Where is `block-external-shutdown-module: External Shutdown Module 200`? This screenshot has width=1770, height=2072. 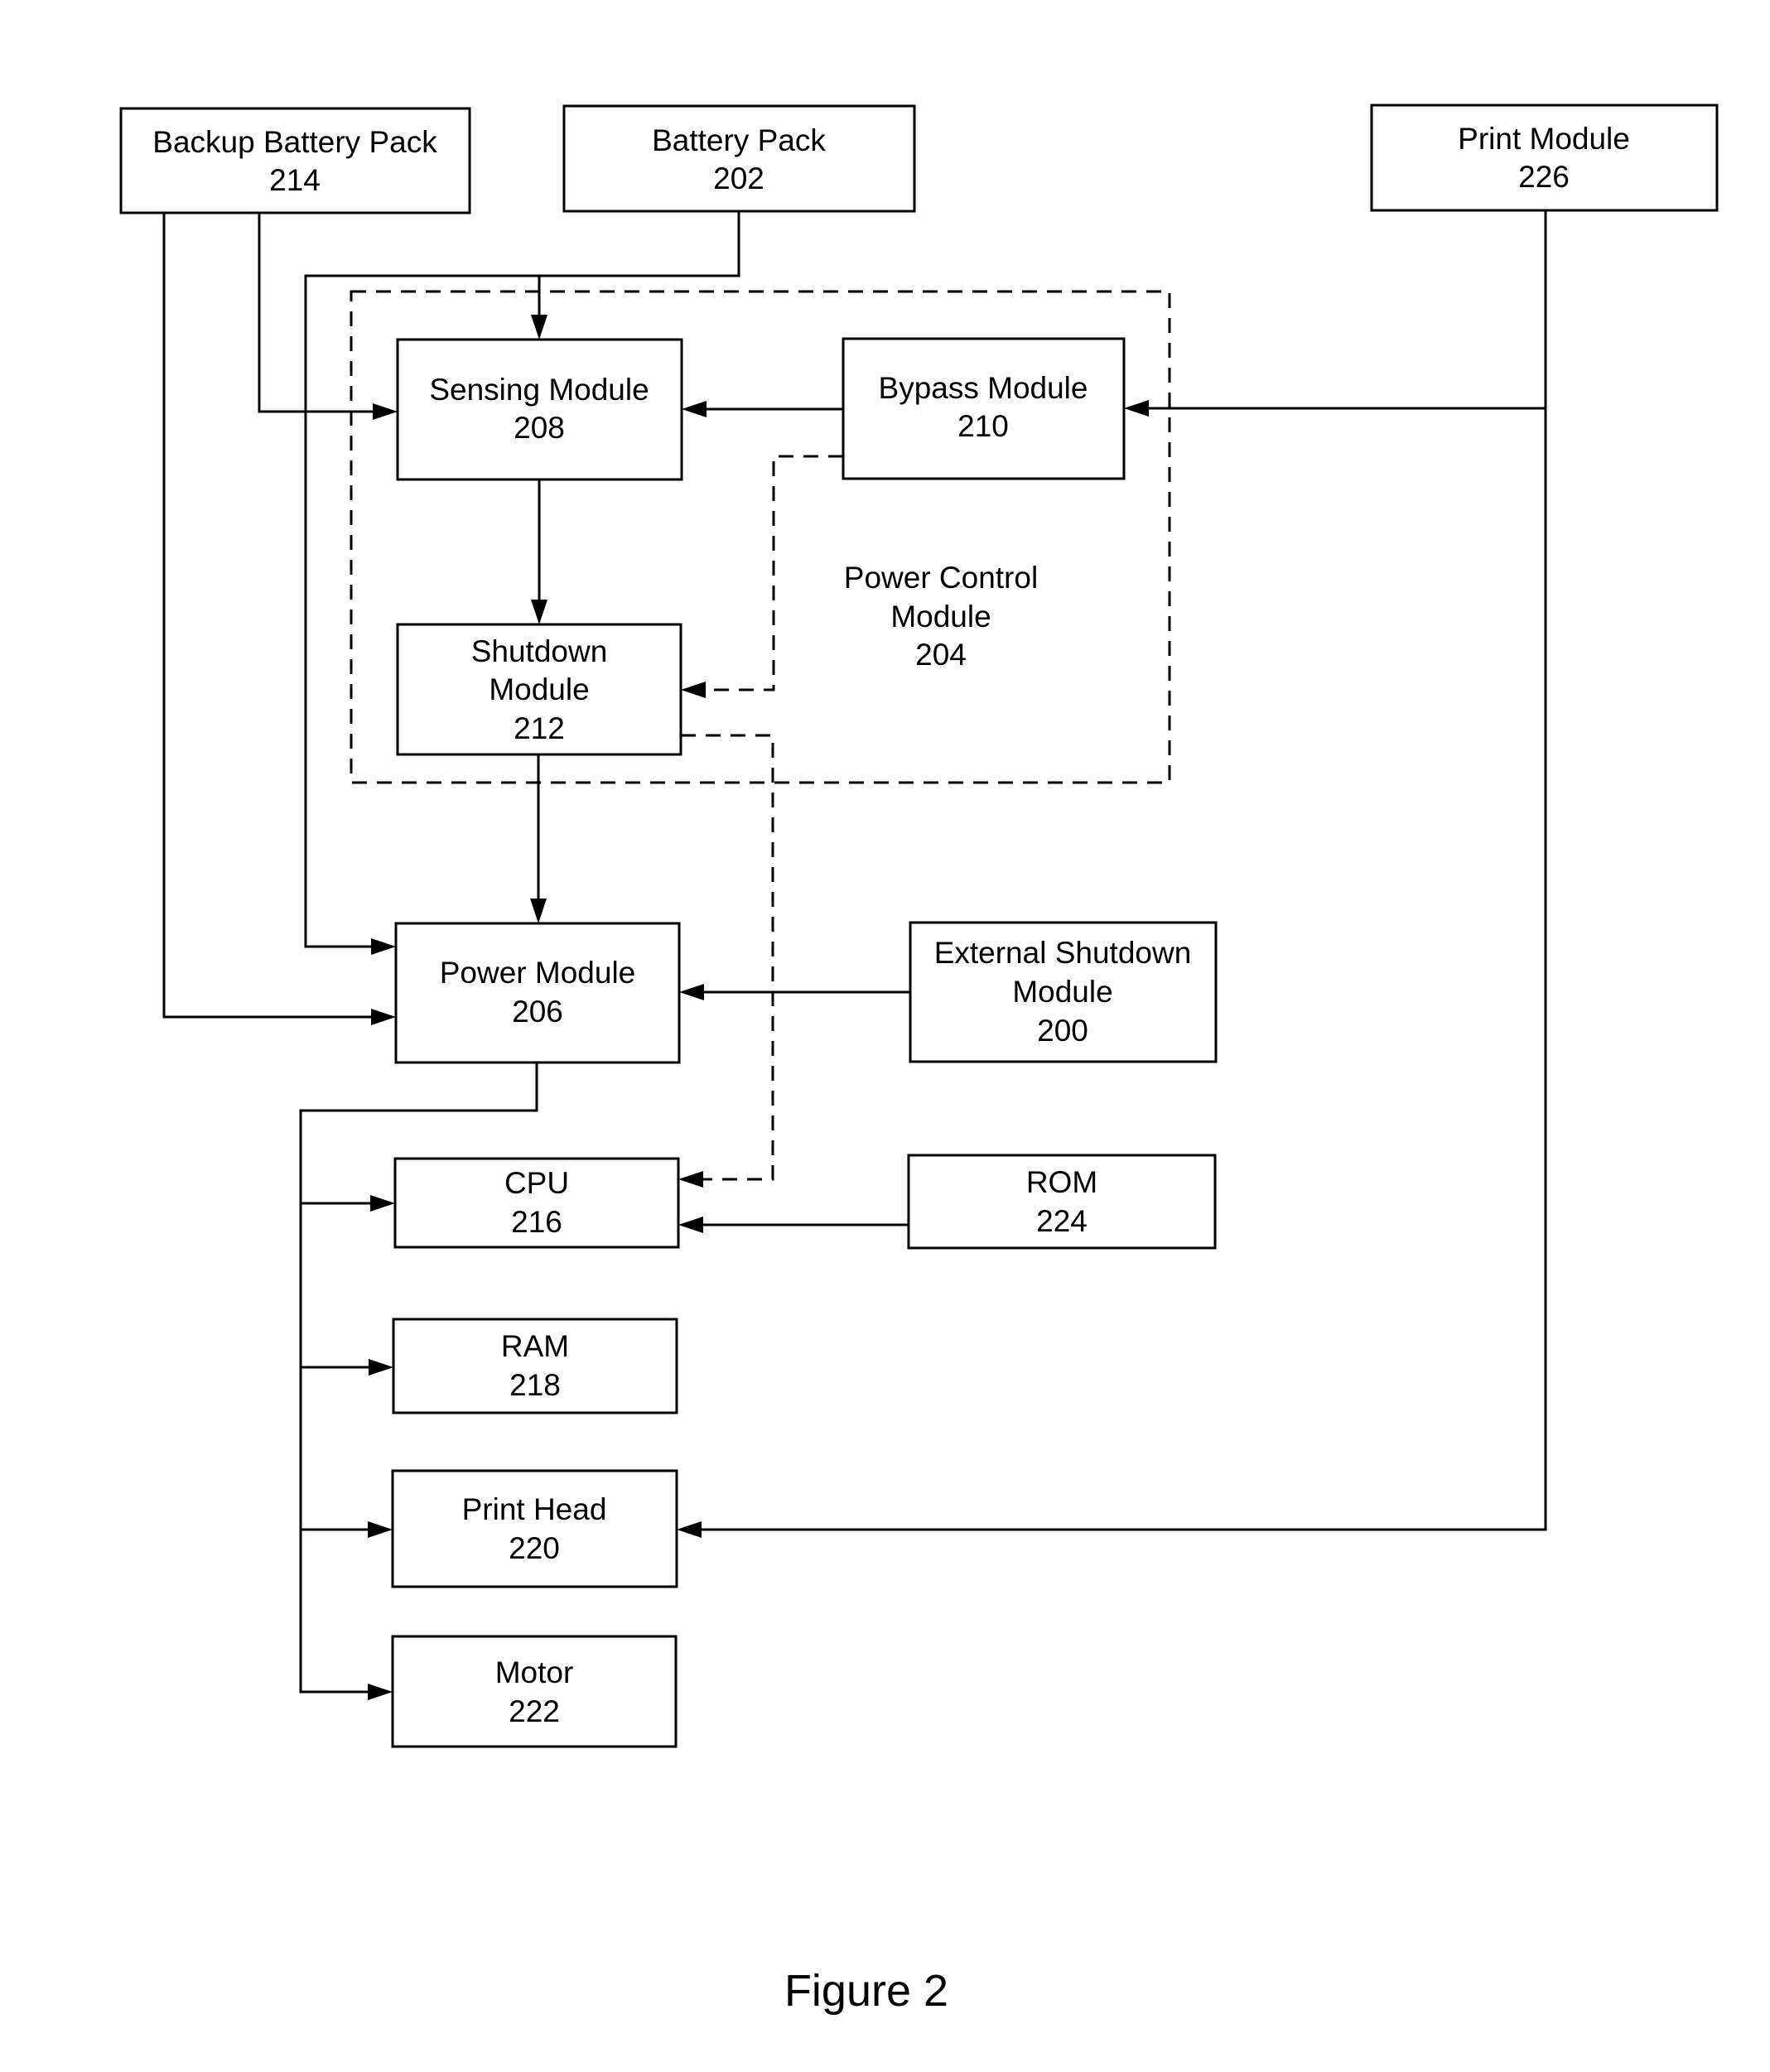
block-external-shutdown-module: External Shutdown Module 200 is located at coordinates (1063, 992).